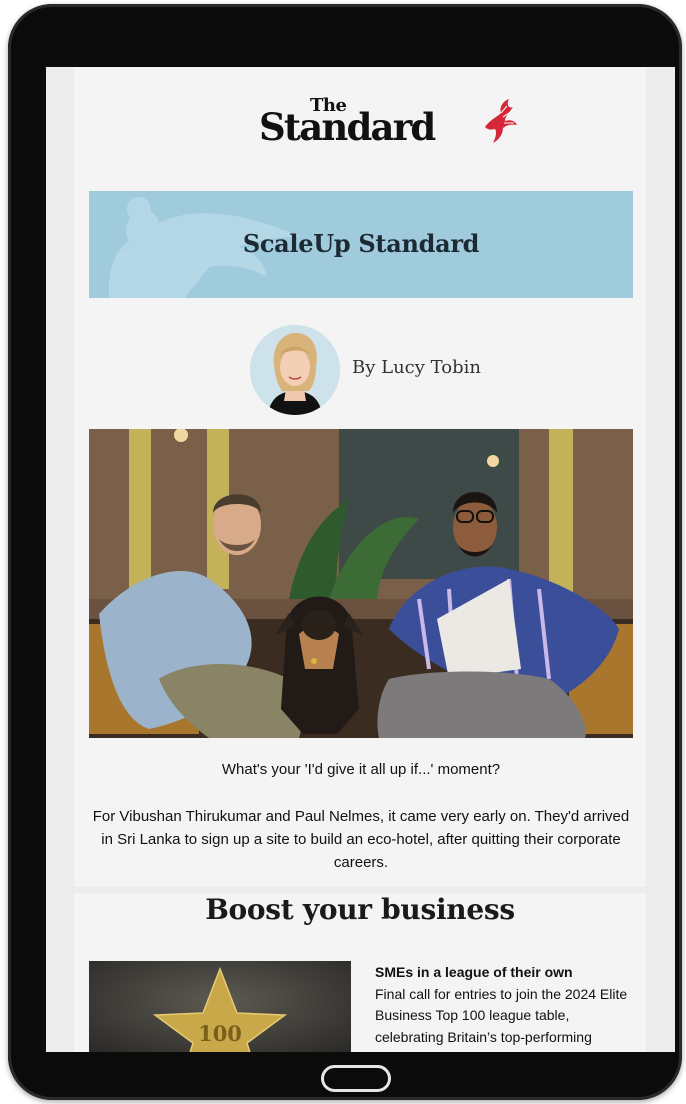 Image resolution: width=686 pixels, height=1104 pixels. I want to click on star-award-image: 100, so click(220, 1006).